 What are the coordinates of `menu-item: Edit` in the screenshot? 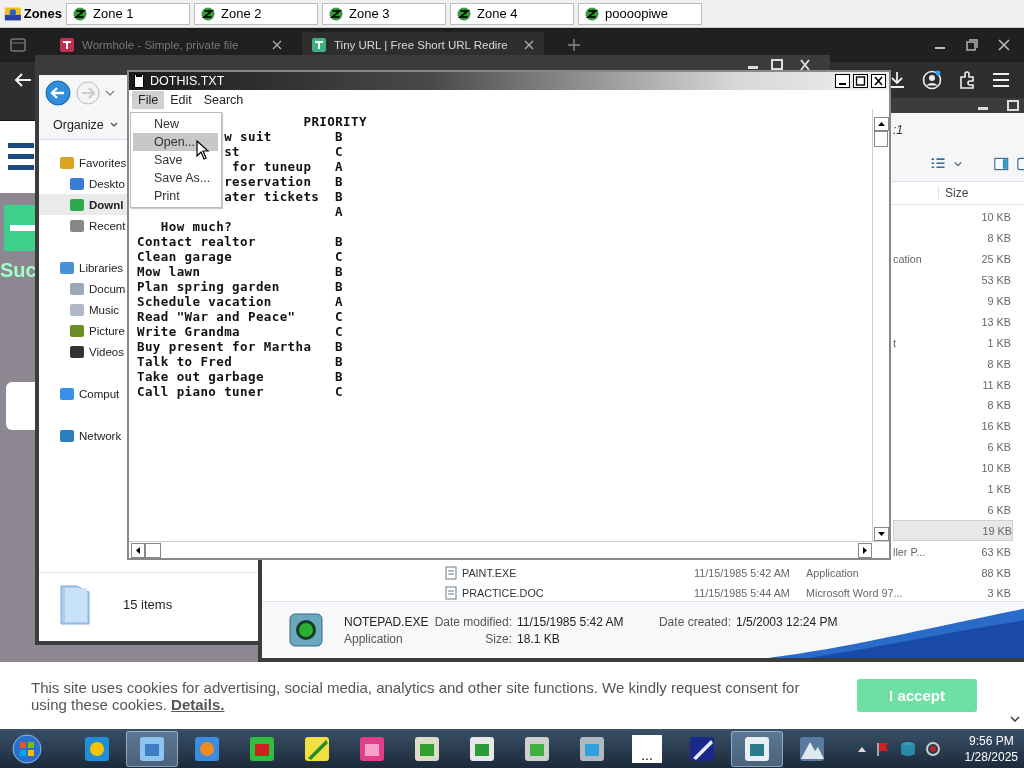 It's located at (181, 99).